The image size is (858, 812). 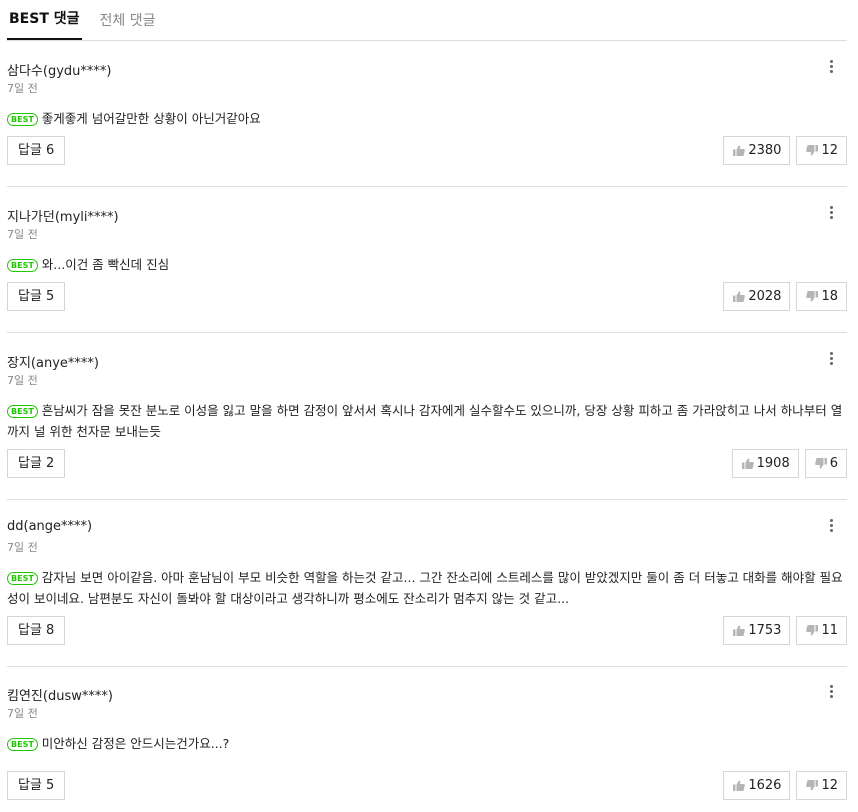 What do you see at coordinates (765, 785) in the screenshot?
I see `like-count: 1626` at bounding box center [765, 785].